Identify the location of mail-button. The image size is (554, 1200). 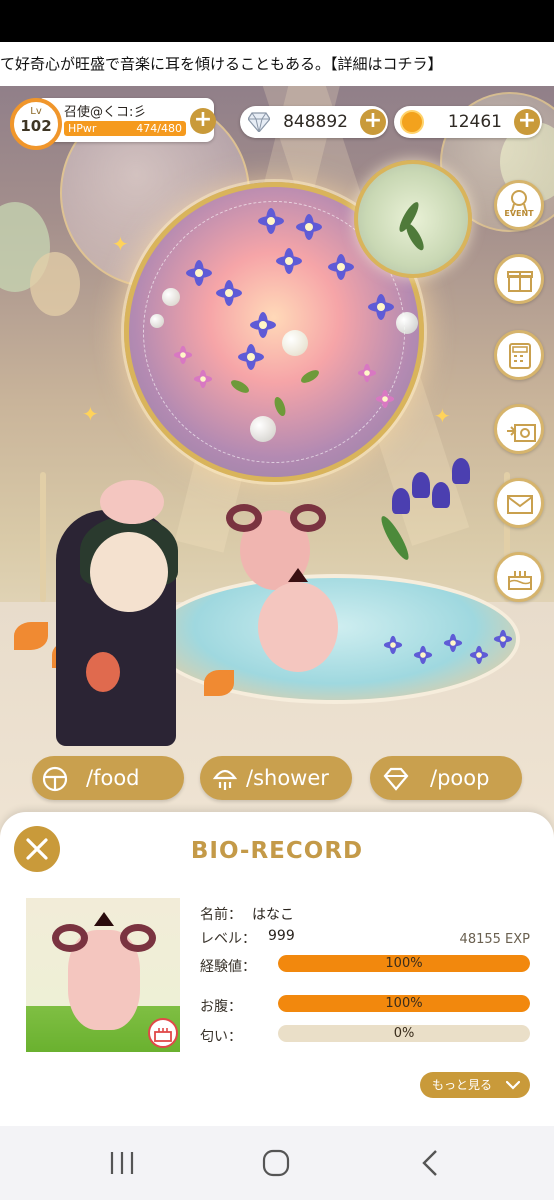
(519, 503).